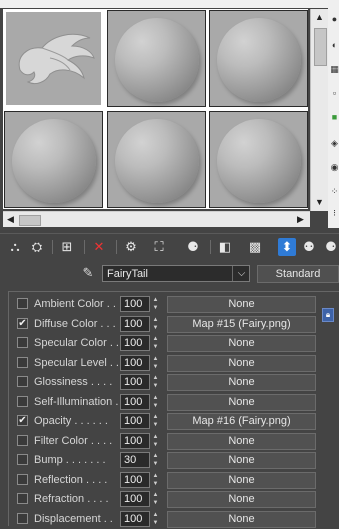  Describe the element at coordinates (334, 93) in the screenshot. I see `uv-tiling-icon: ▫` at that location.